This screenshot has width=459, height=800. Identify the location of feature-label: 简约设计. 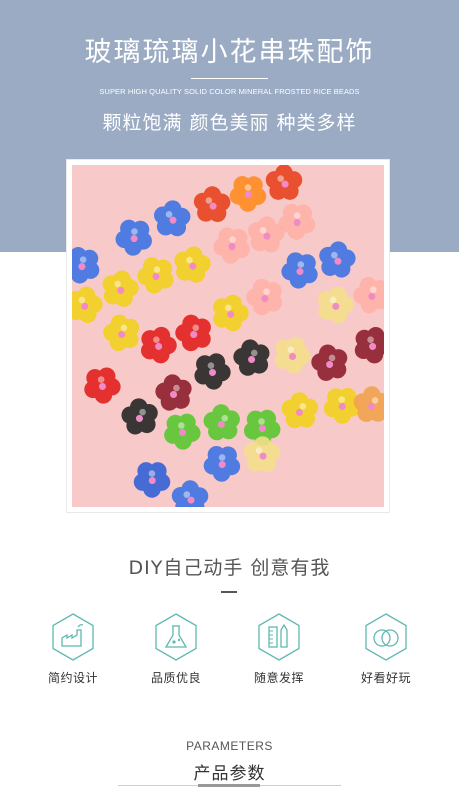
(72, 678).